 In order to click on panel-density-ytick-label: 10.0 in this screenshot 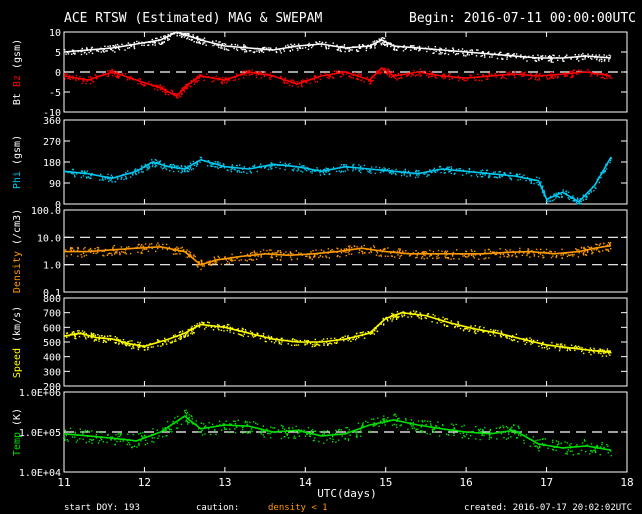, I will do `click(49, 238)`.